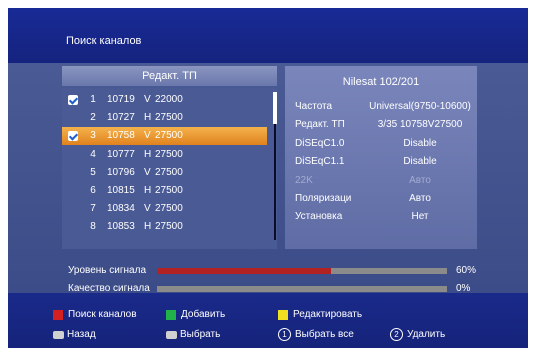 Image resolution: width=534 pixels, height=356 pixels. I want to click on transponder-row: 2 10727 H 27500, so click(164, 118).